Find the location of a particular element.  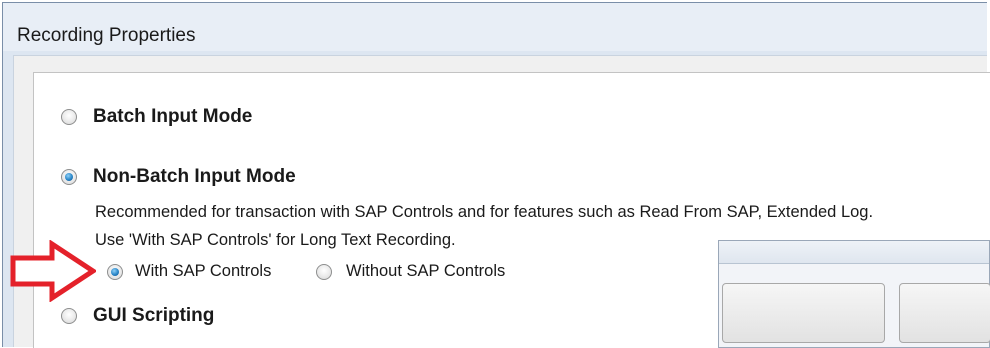

without-sap-controls-label: Without SAP Controls is located at coordinates (425, 271).